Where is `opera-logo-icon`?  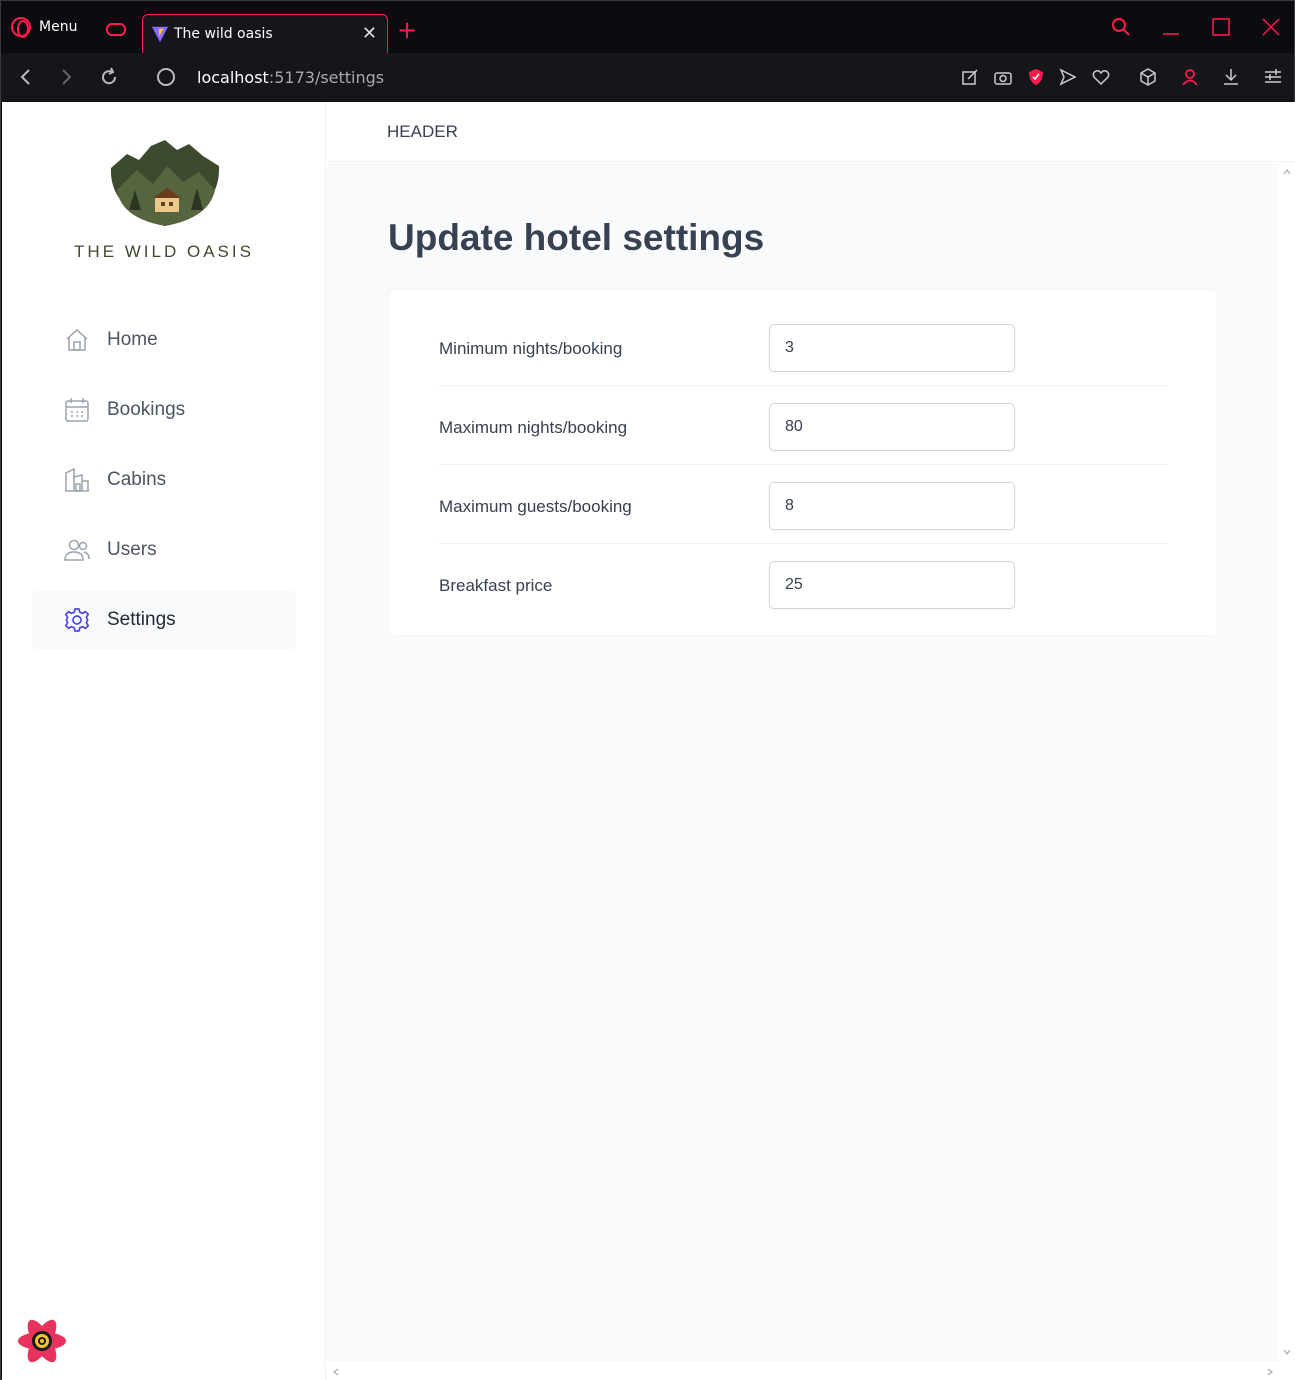 opera-logo-icon is located at coordinates (21, 27).